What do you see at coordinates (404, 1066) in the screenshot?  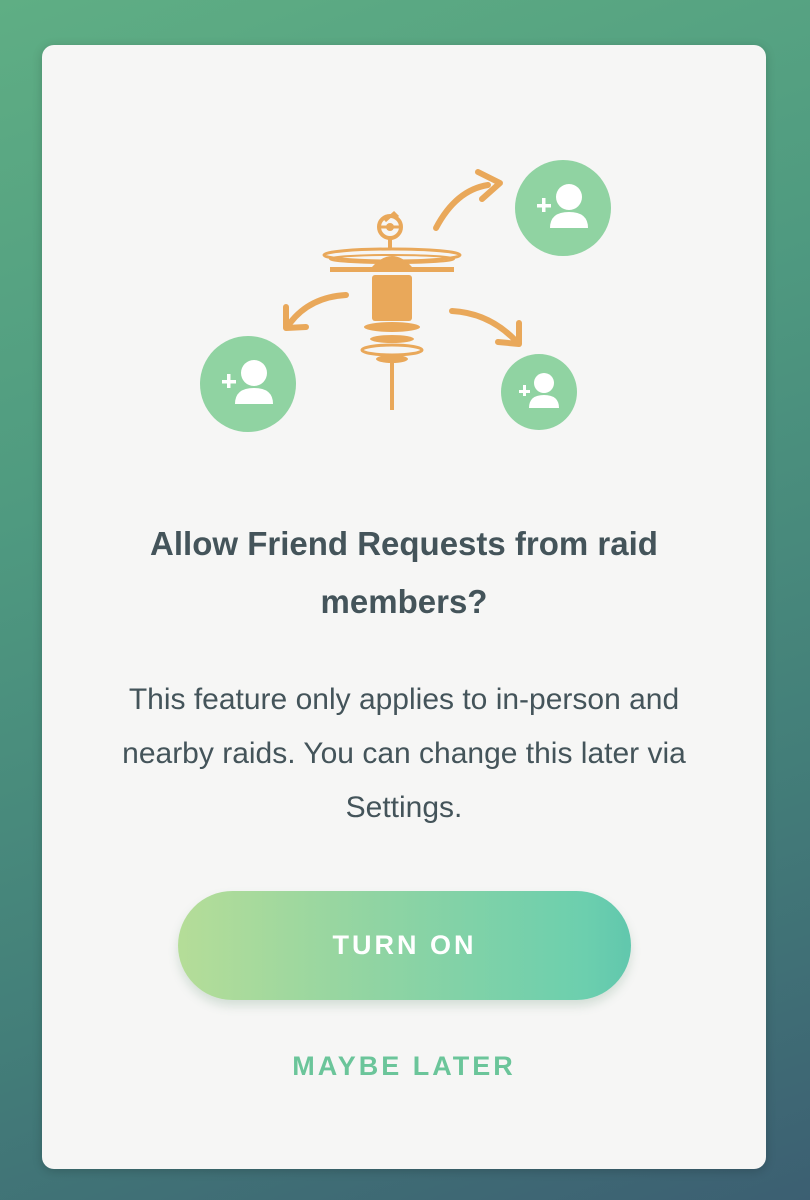 I see `maybe-later-button: MAYBE LATER` at bounding box center [404, 1066].